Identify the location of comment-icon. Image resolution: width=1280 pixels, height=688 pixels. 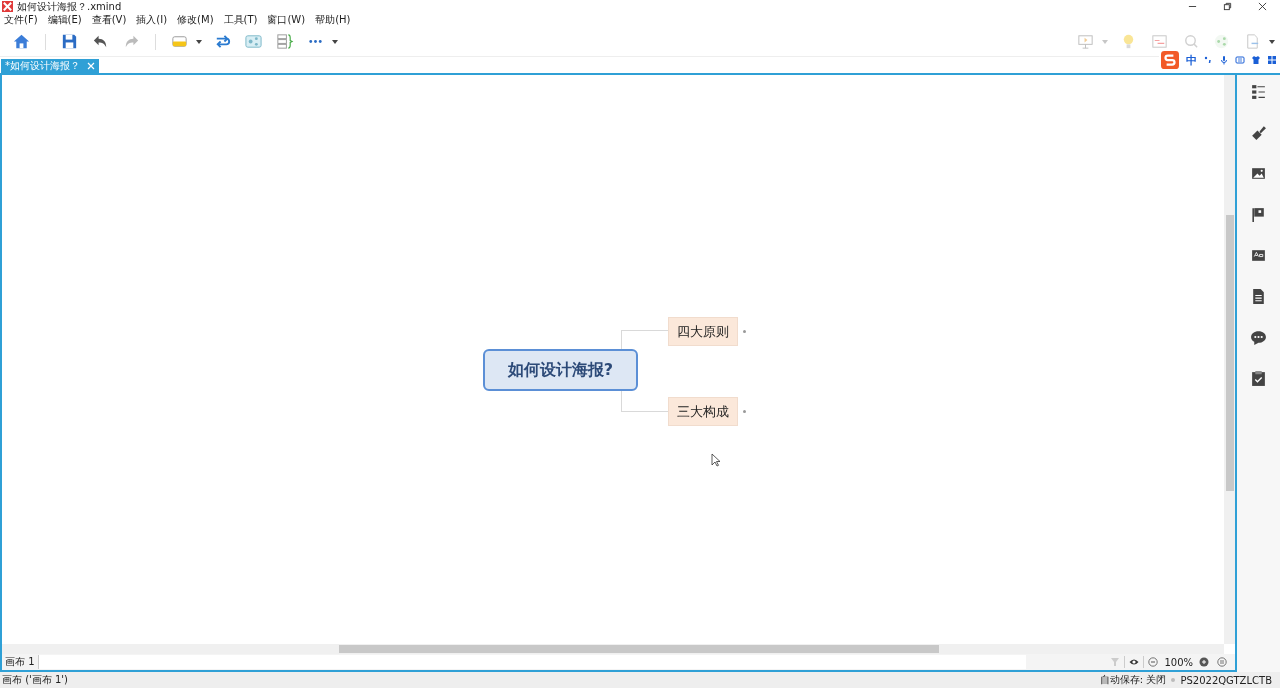
(1258, 337).